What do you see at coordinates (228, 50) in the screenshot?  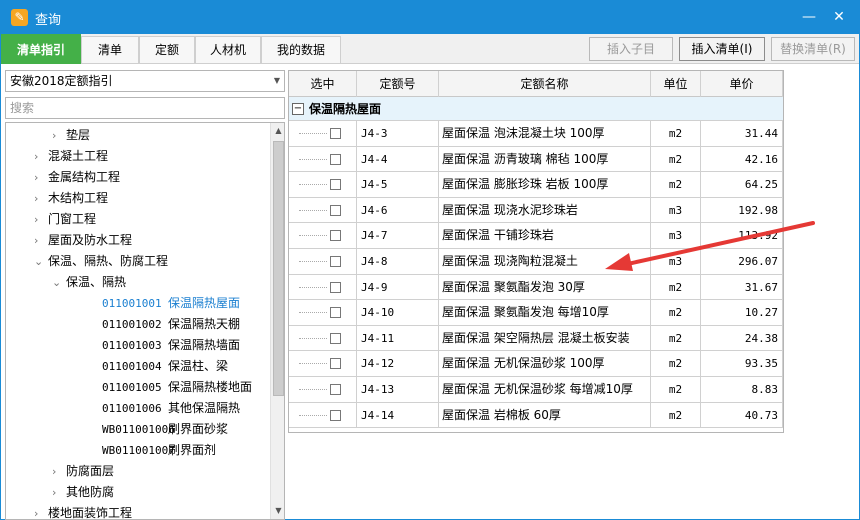 I see `tab-labor-material: 人材机` at bounding box center [228, 50].